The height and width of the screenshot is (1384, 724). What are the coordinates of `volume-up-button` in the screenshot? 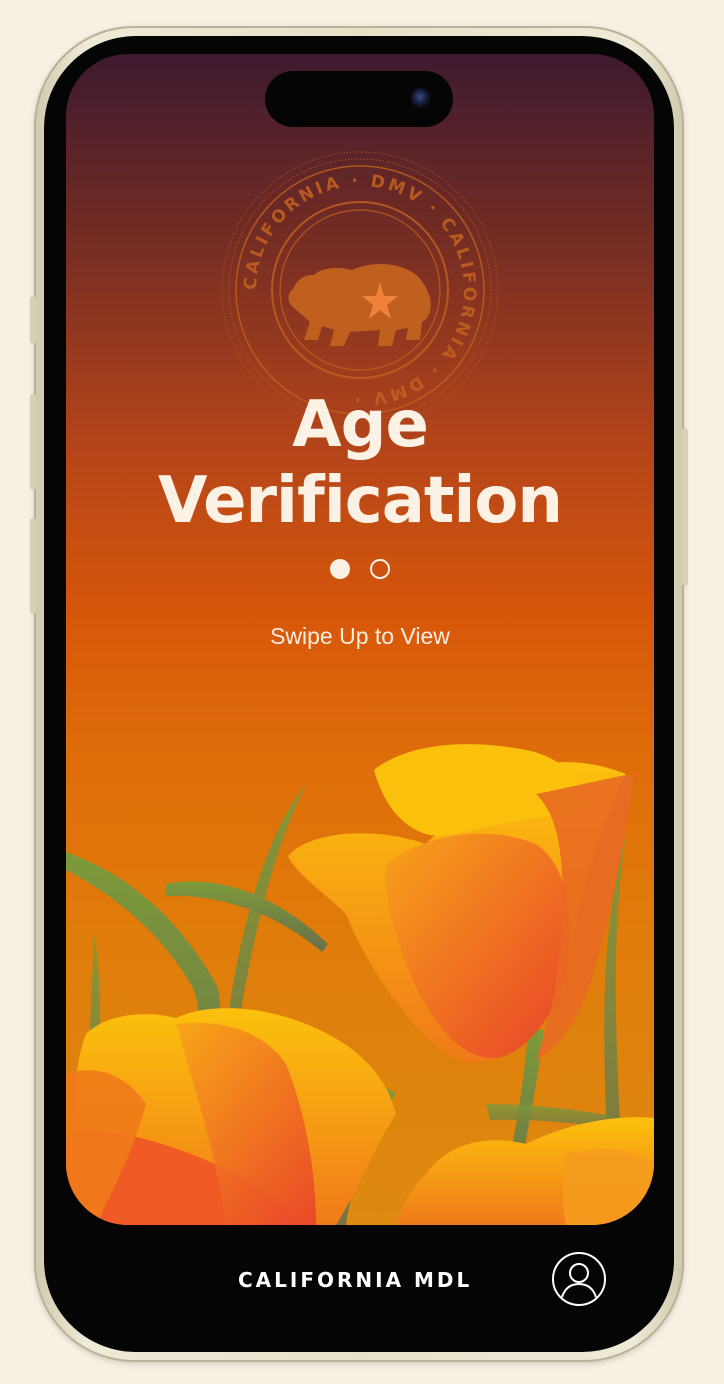 It's located at (33, 442).